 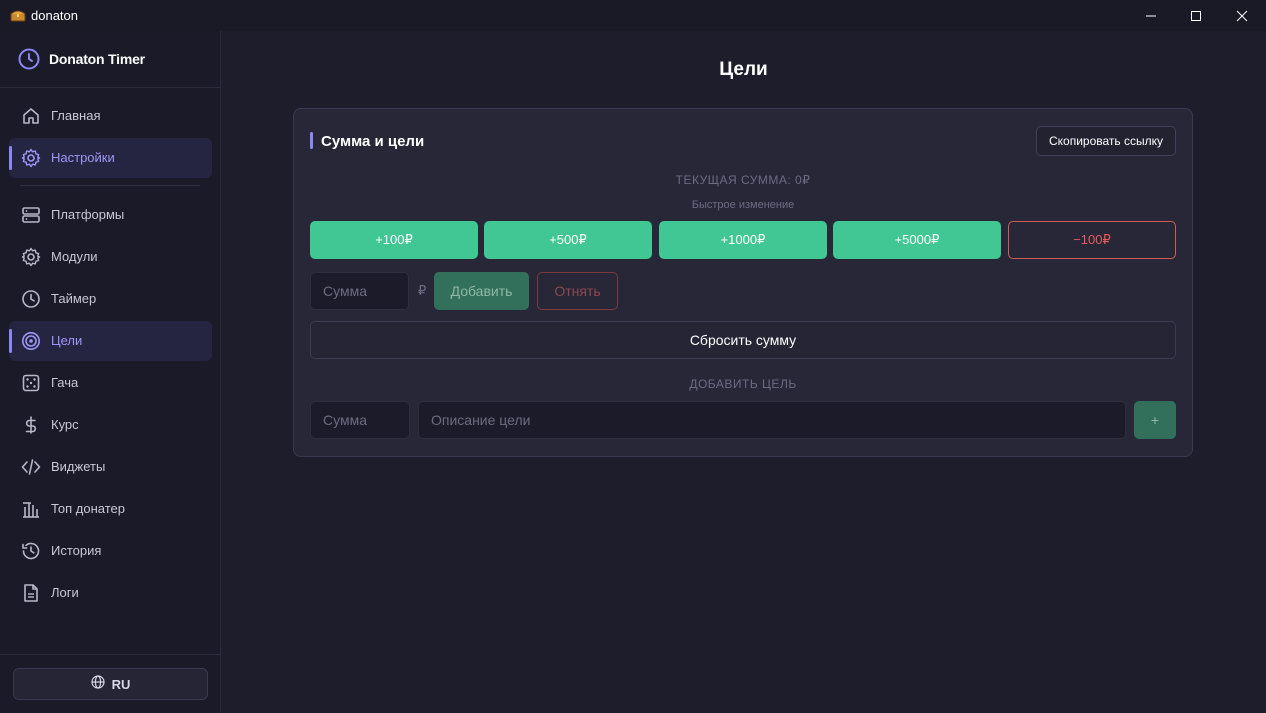 What do you see at coordinates (97, 59) in the screenshot?
I see `brand-title: Donaton Timer` at bounding box center [97, 59].